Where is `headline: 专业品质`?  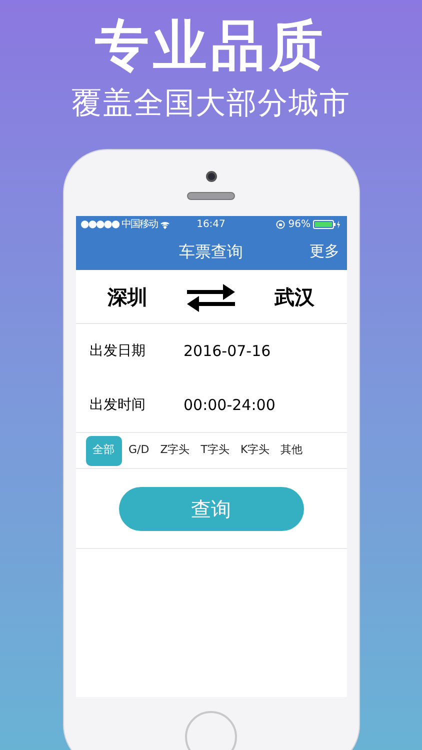
headline: 专业品质 is located at coordinates (211, 46).